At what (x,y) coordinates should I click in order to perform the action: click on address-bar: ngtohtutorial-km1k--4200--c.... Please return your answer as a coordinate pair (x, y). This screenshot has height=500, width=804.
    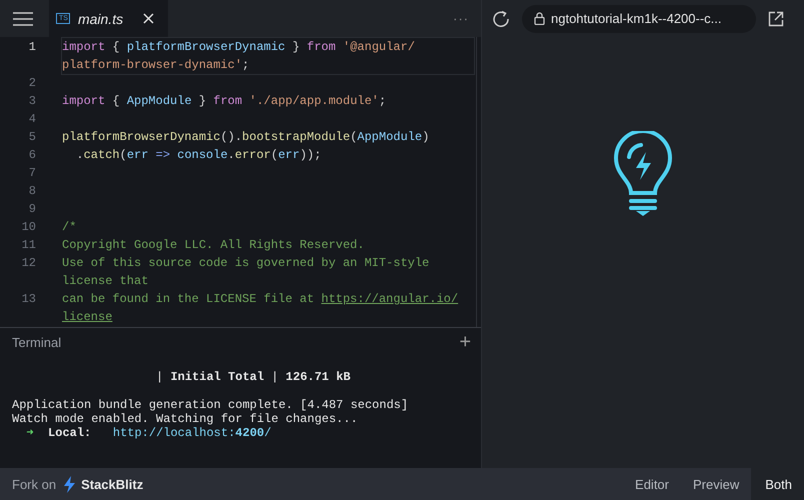
    Looking at the image, I should click on (639, 18).